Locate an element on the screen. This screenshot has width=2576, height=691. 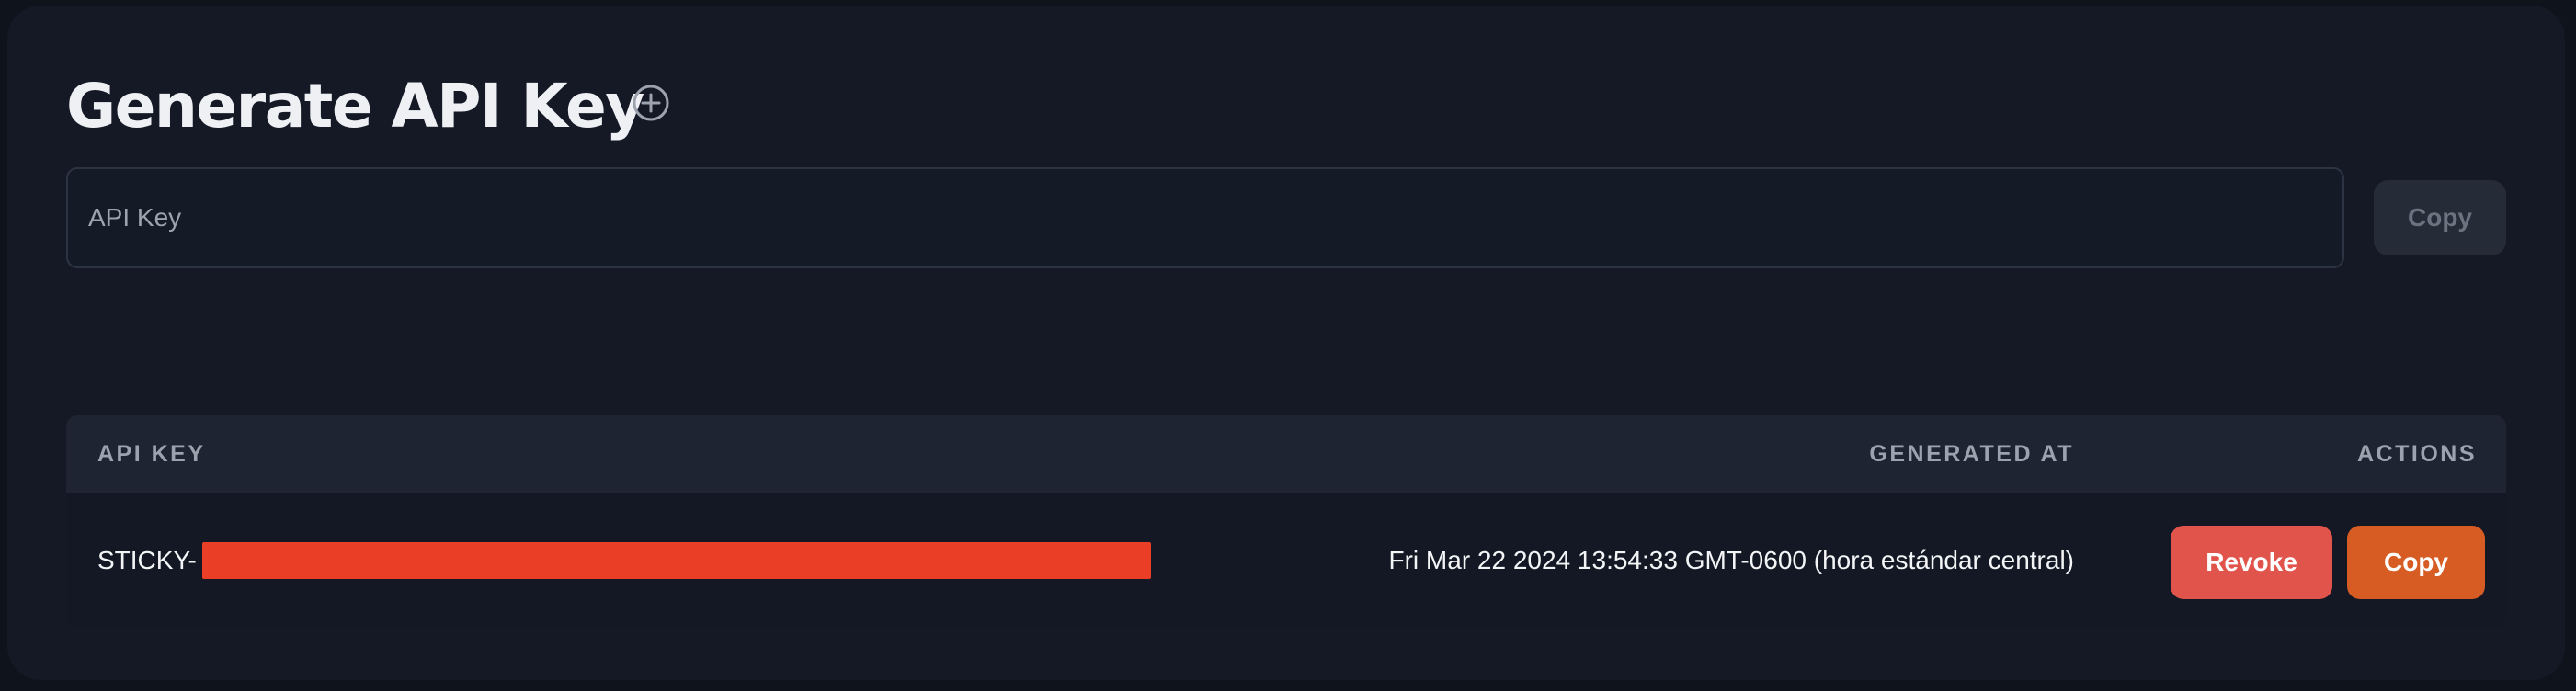
api-key-cell: STICKY- is located at coordinates (147, 560).